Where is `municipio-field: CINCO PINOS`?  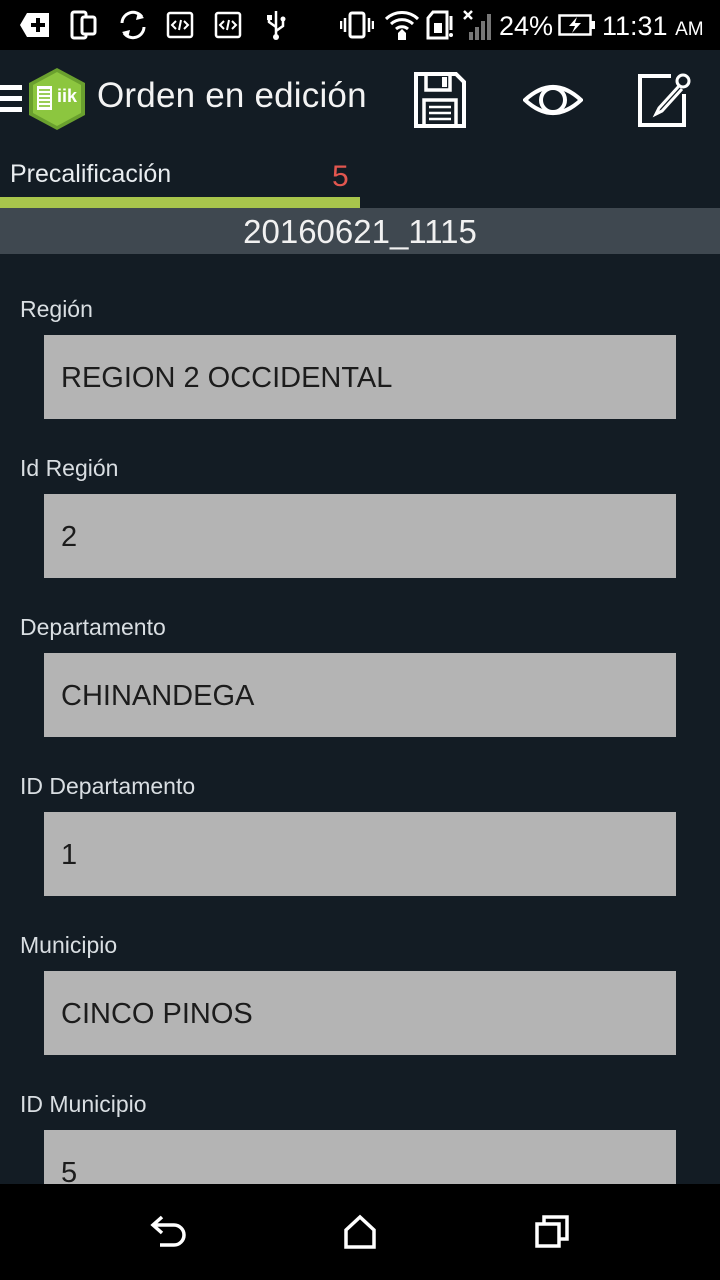 municipio-field: CINCO PINOS is located at coordinates (360, 1013).